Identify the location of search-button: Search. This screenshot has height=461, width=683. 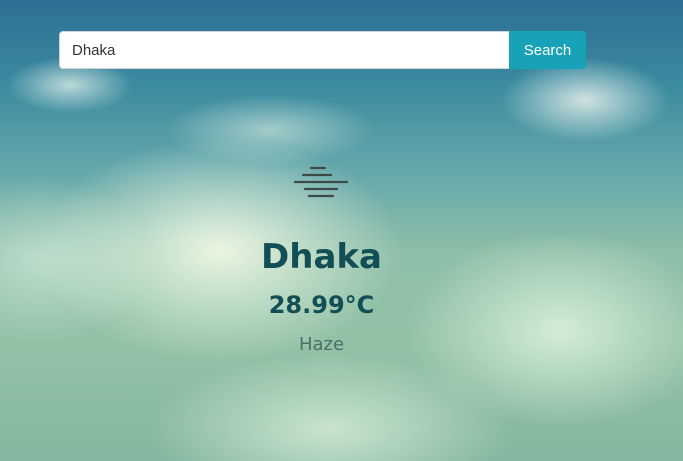
(547, 50).